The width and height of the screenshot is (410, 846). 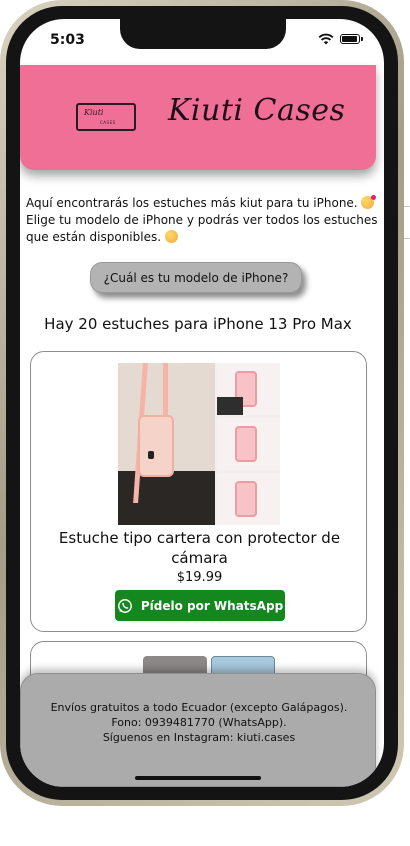 What do you see at coordinates (351, 39) in the screenshot?
I see `battery-icon` at bounding box center [351, 39].